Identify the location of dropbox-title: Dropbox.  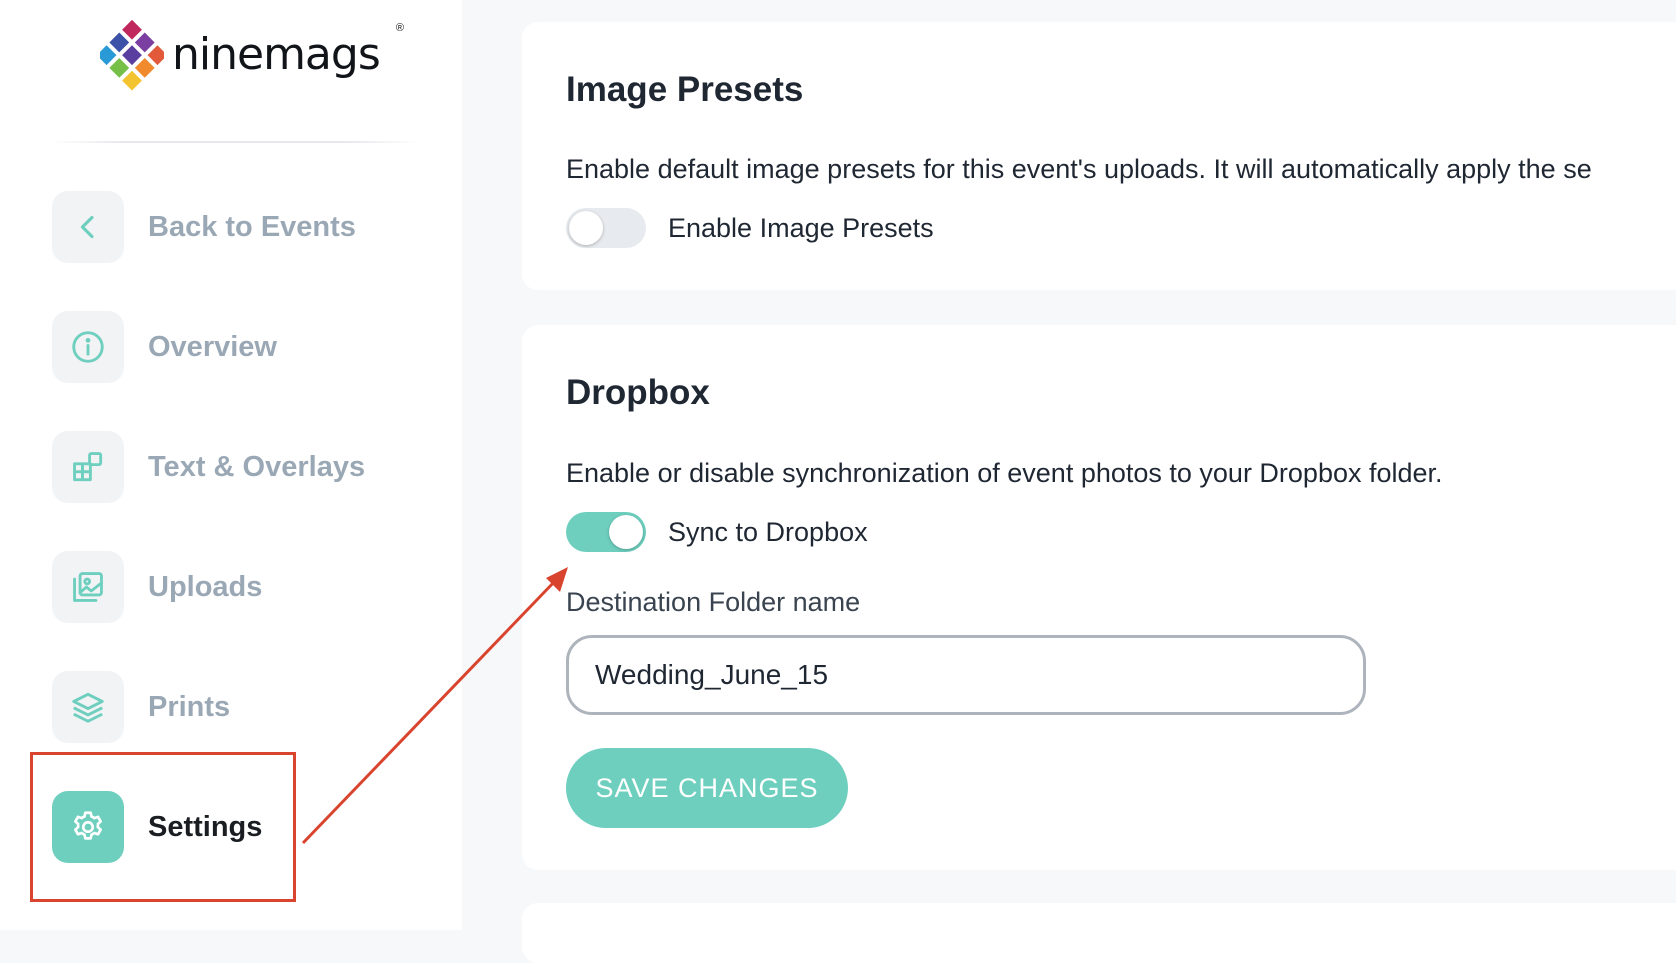
(638, 392).